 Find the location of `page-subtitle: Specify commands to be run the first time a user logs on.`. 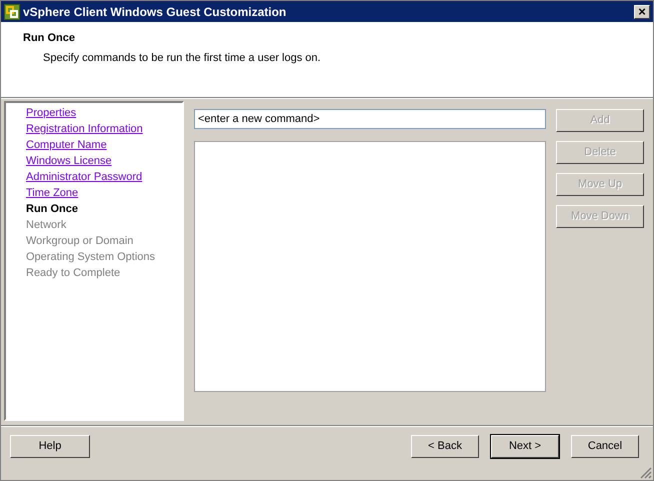

page-subtitle: Specify commands to be run the first time a user logs on. is located at coordinates (182, 58).